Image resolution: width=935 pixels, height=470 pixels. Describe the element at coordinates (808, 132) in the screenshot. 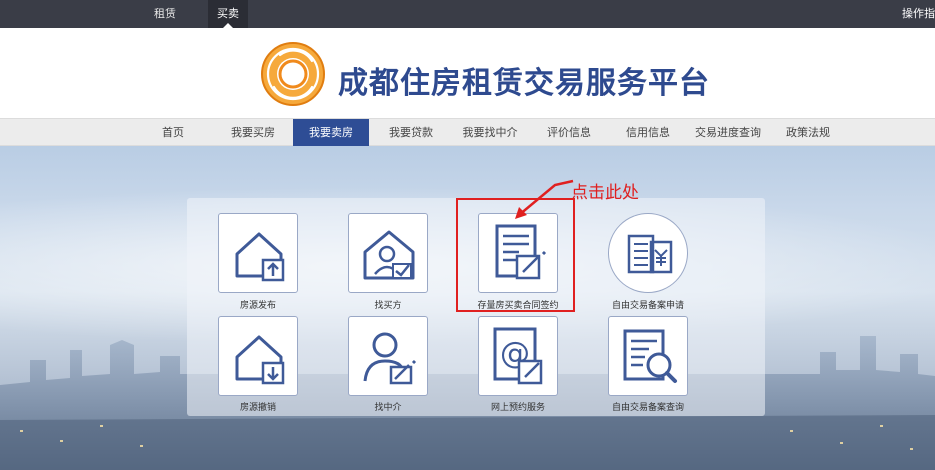

I see `nav-policy: 政策法规` at that location.